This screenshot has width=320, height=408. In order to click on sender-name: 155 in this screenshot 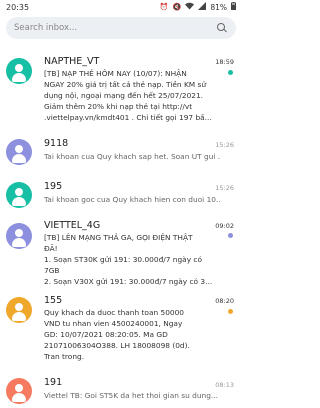, I will do `click(53, 300)`.